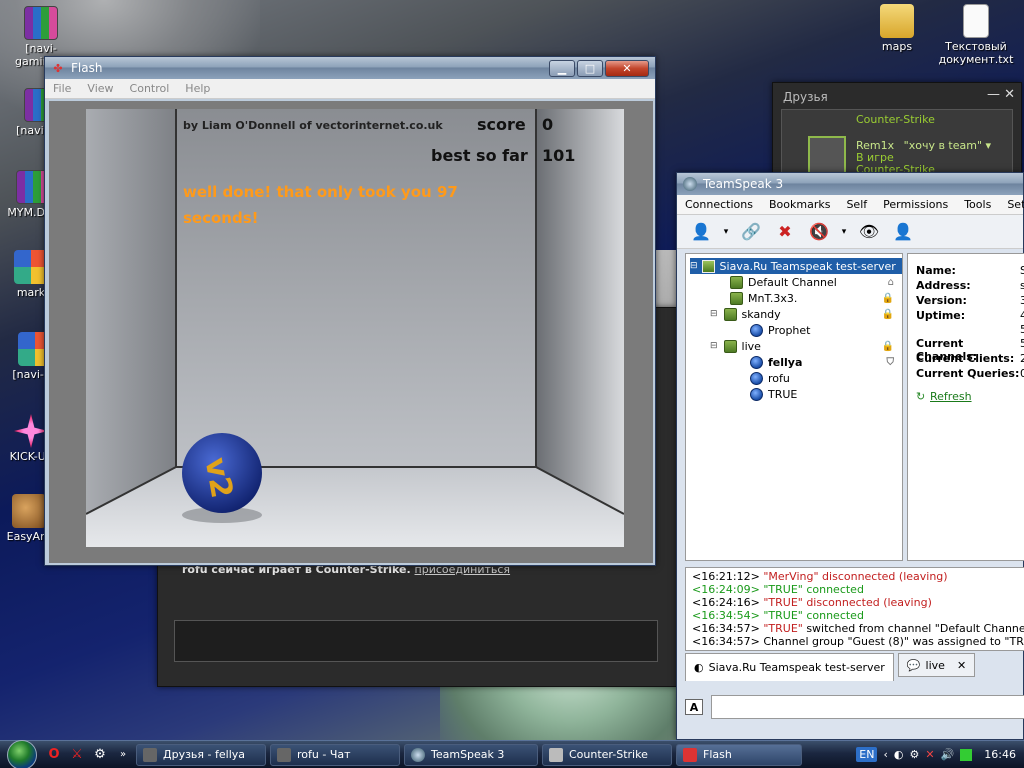  Describe the element at coordinates (29, 511) in the screenshot. I see `dog-icon` at that location.